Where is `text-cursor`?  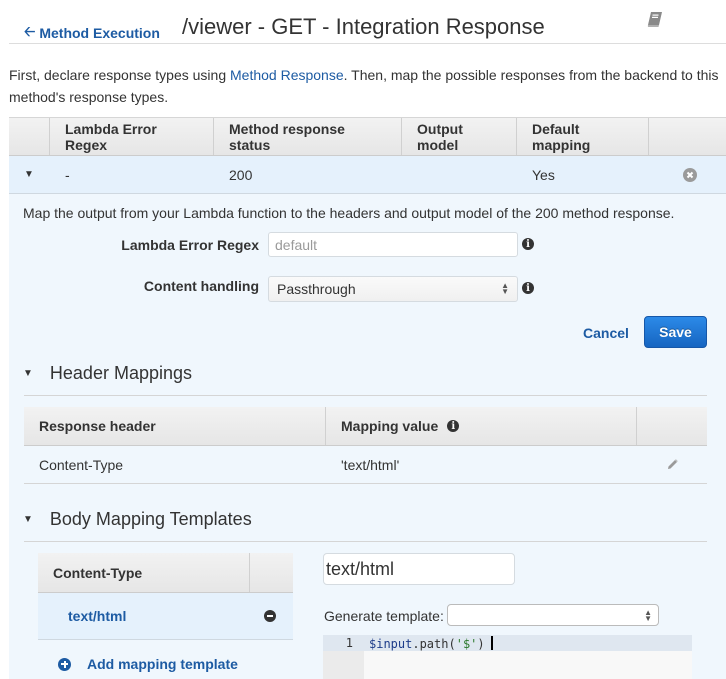
text-cursor is located at coordinates (491, 643).